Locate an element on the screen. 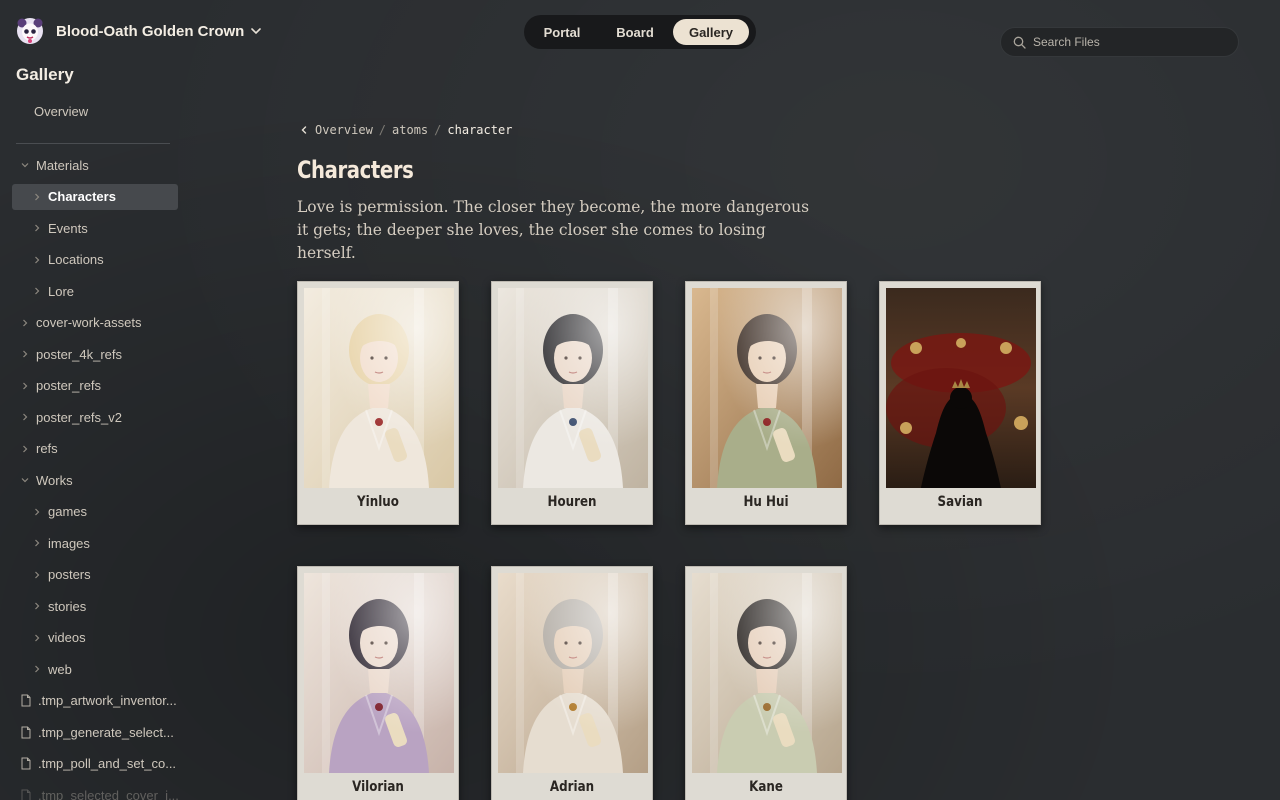  sidebar-folder-10: Works is located at coordinates (95, 480).